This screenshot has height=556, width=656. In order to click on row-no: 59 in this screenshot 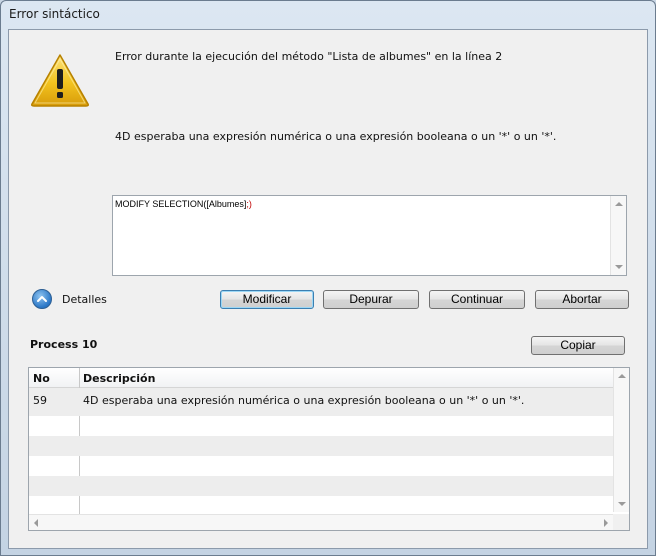, I will do `click(40, 400)`.